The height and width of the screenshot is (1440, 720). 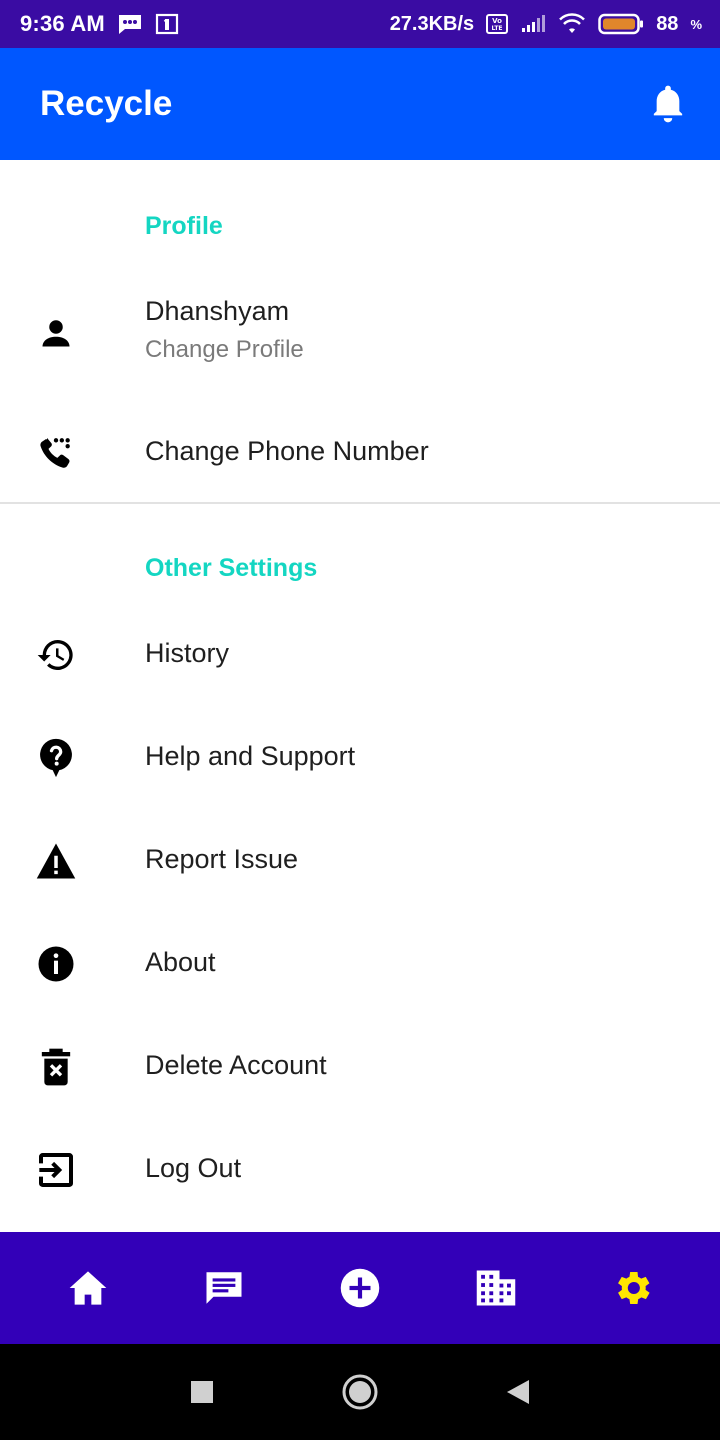 What do you see at coordinates (56, 861) in the screenshot?
I see `warning-icon` at bounding box center [56, 861].